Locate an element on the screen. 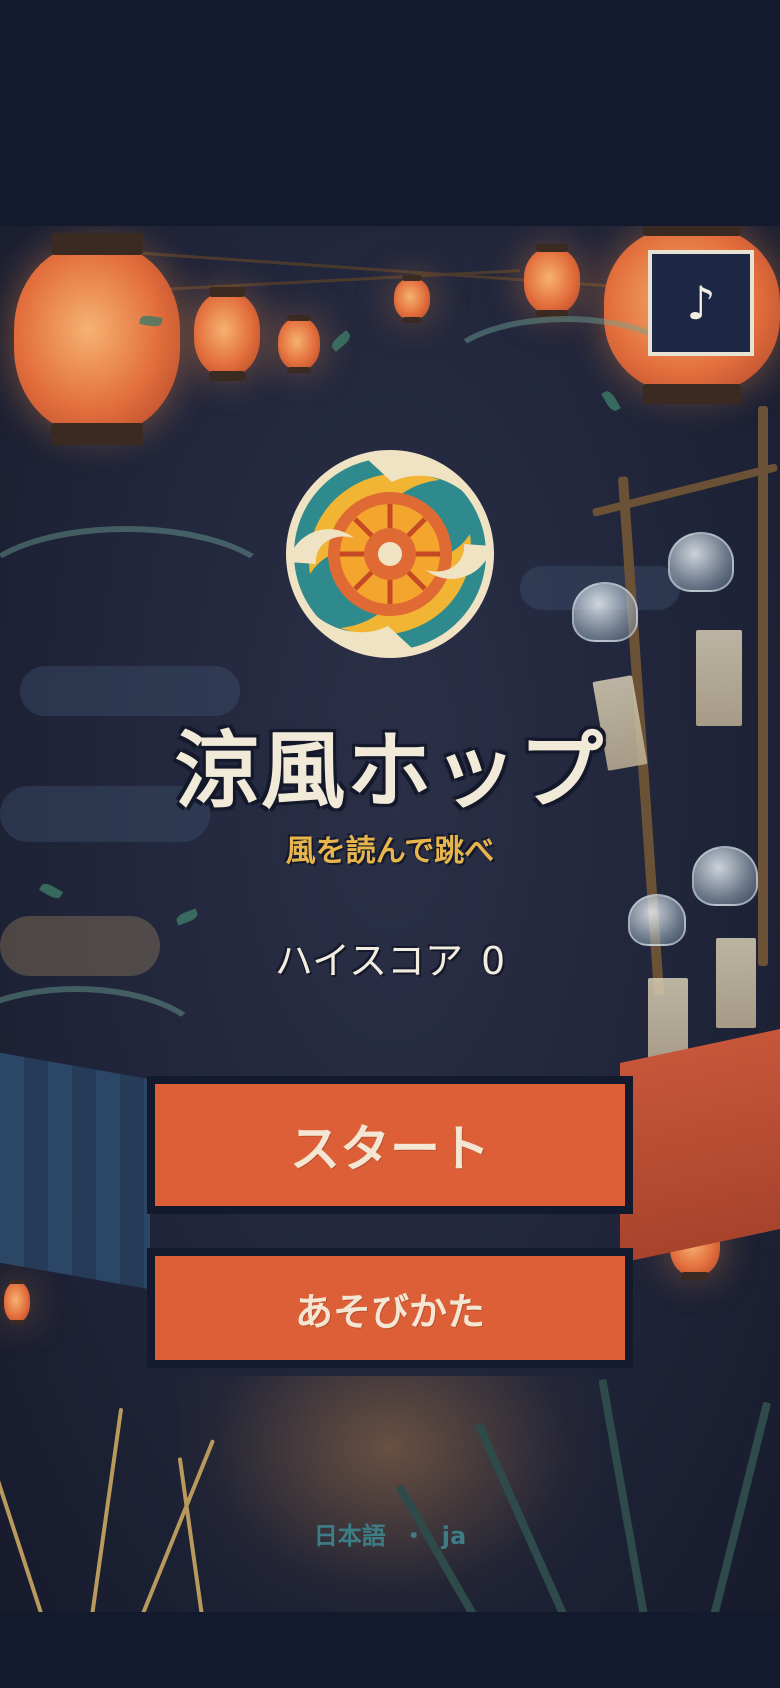  stall-awning is located at coordinates (75, 1171).